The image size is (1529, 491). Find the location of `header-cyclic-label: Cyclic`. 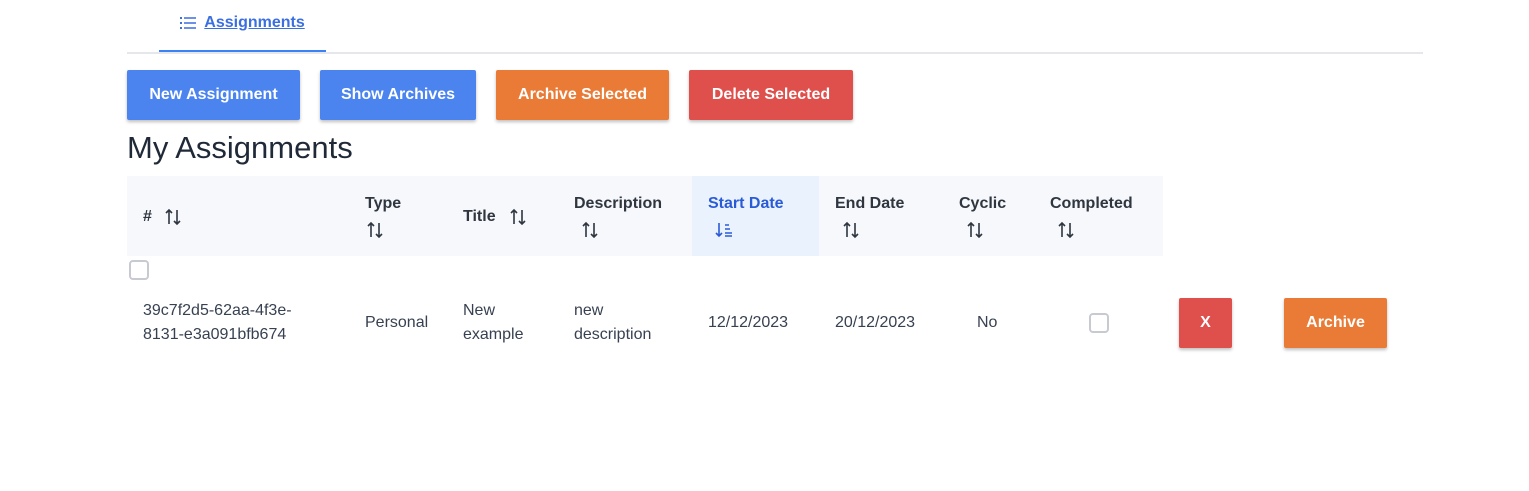

header-cyclic-label: Cyclic is located at coordinates (983, 203).